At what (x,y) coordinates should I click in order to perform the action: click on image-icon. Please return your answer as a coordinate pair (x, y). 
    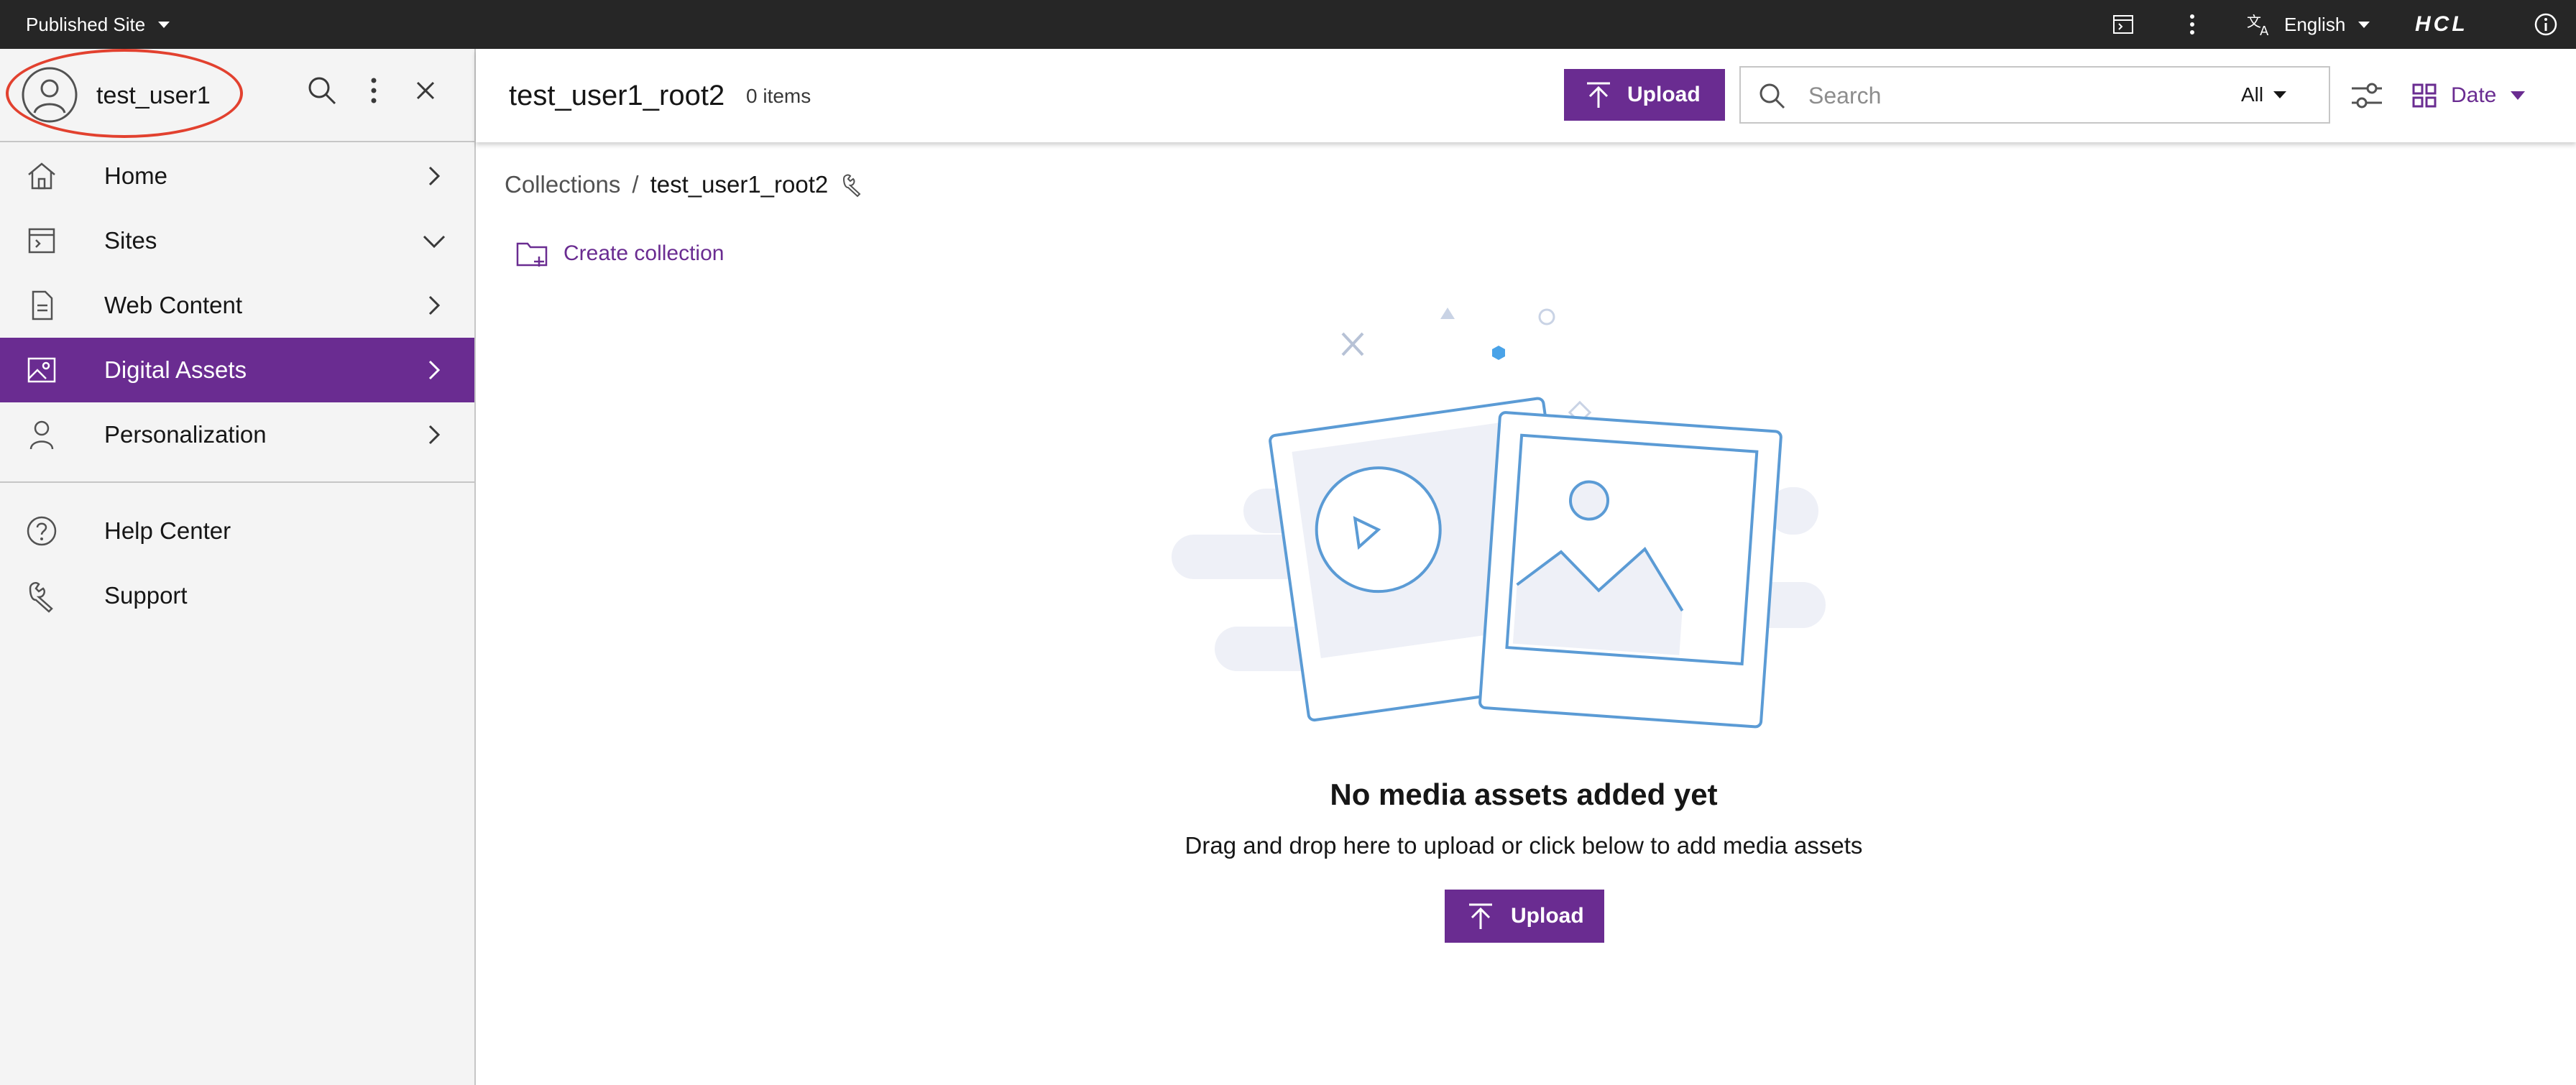
    Looking at the image, I should click on (41, 370).